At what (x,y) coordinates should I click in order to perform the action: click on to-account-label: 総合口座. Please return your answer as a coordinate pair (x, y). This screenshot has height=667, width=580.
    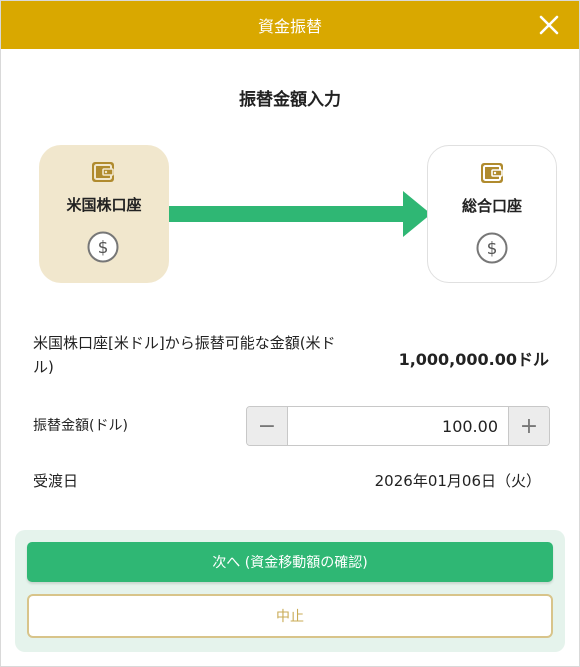
    Looking at the image, I should click on (491, 206).